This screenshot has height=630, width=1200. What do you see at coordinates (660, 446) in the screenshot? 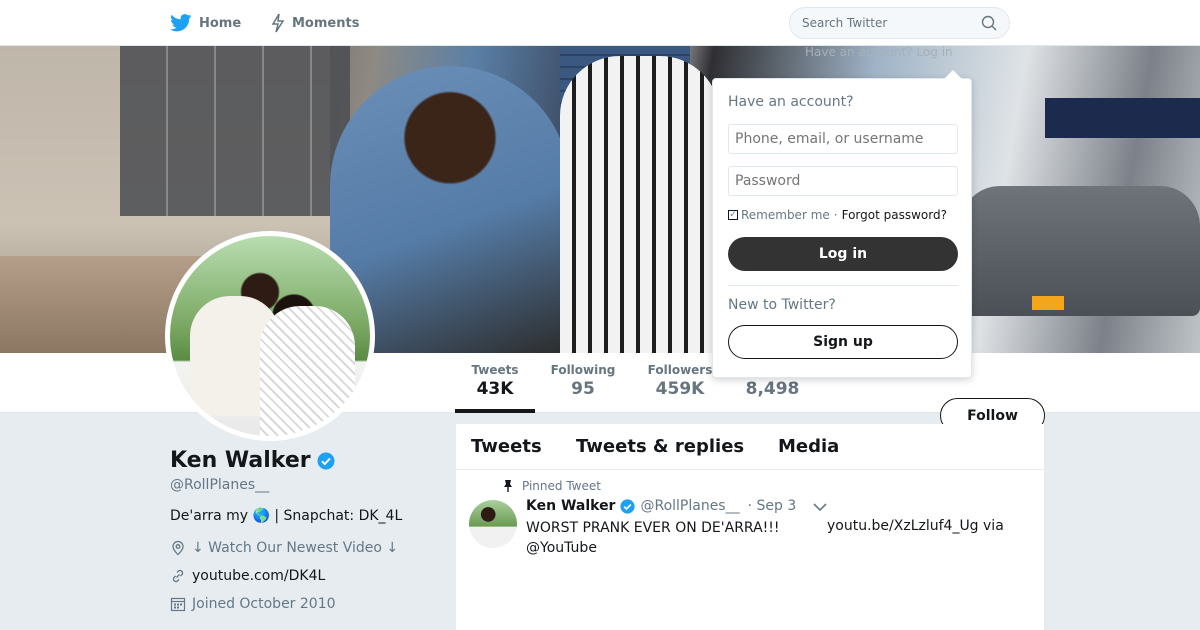
I see `tab-tweets-and-replies: Tweets & replies` at bounding box center [660, 446].